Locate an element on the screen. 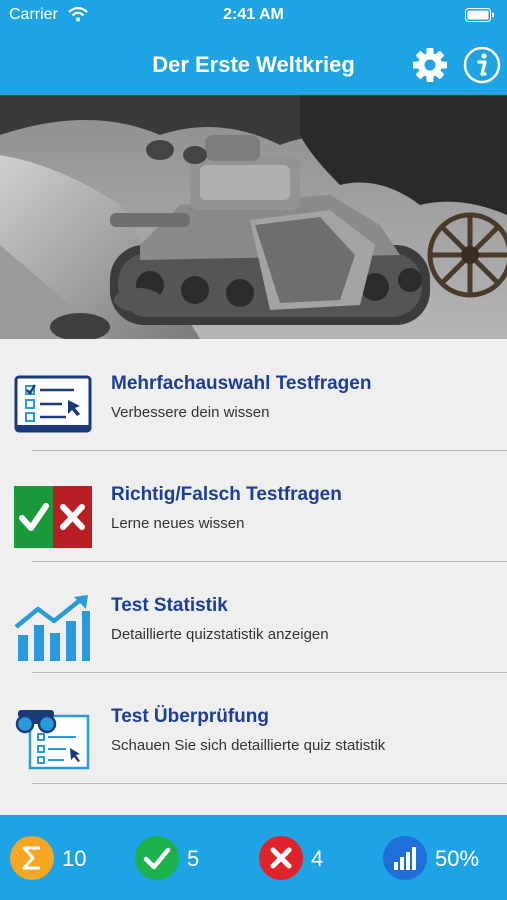  status-time: 2:41 AM is located at coordinates (253, 14).